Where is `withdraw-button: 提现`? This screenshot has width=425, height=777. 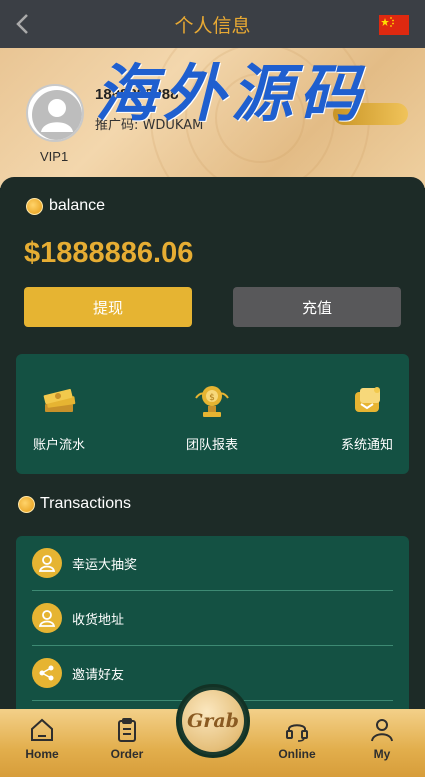
withdraw-button: 提现 is located at coordinates (108, 307).